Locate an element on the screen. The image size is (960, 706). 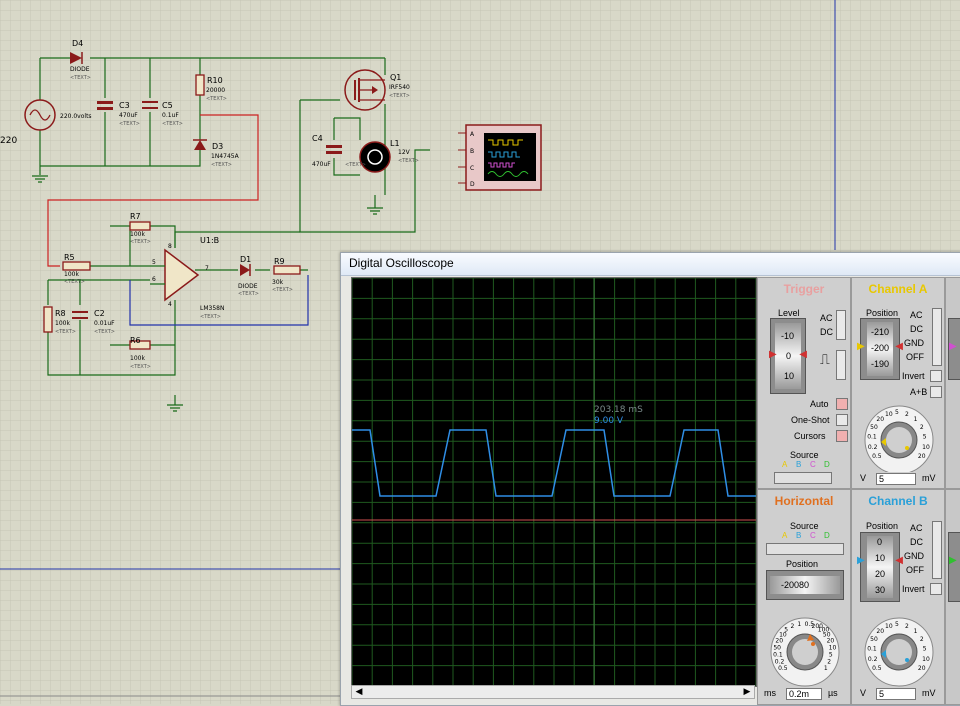
channel-a-invert-button is located at coordinates (936, 376).